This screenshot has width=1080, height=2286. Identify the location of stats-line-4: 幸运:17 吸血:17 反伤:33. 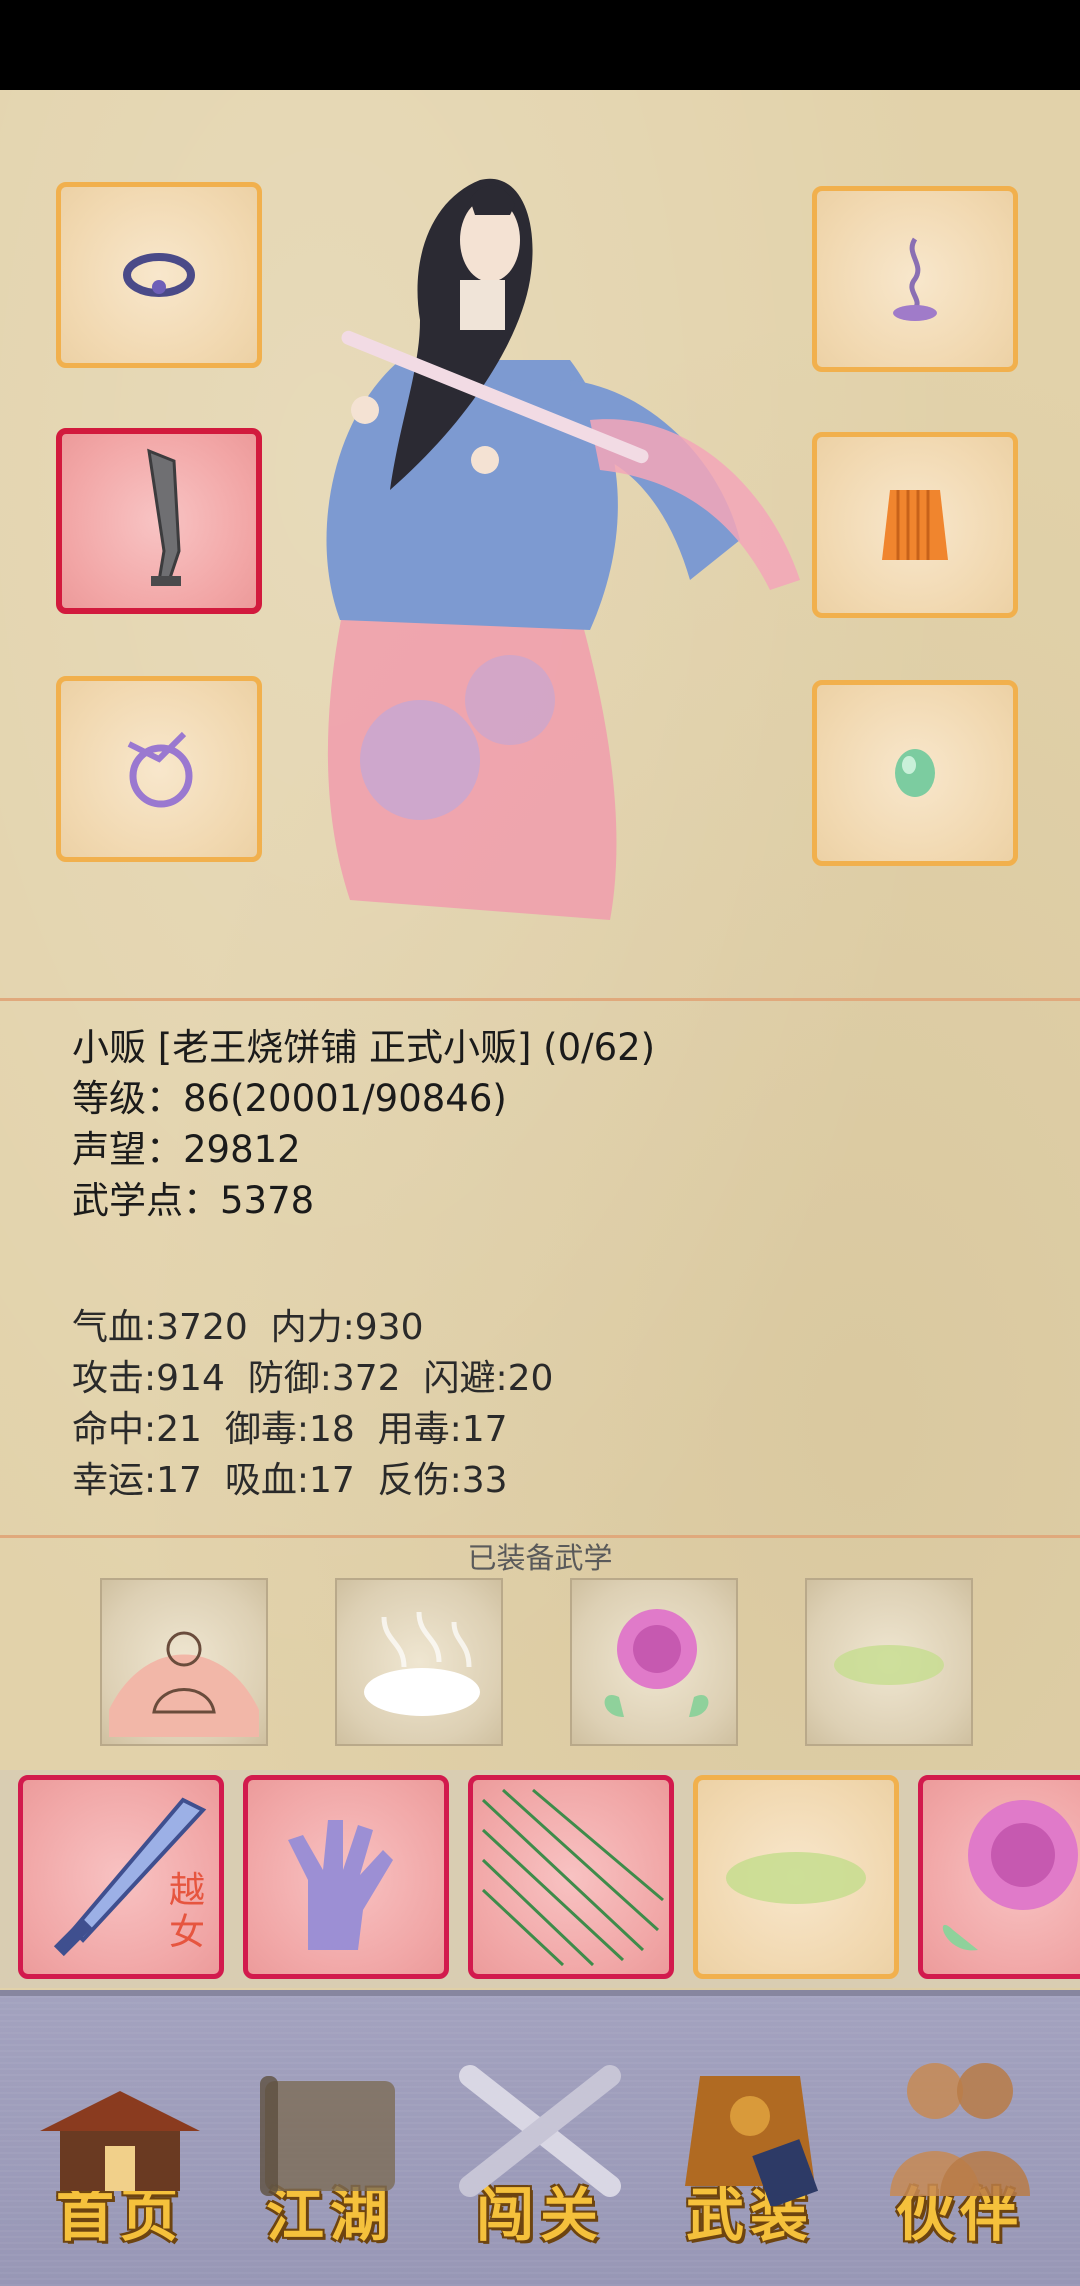
(290, 1480).